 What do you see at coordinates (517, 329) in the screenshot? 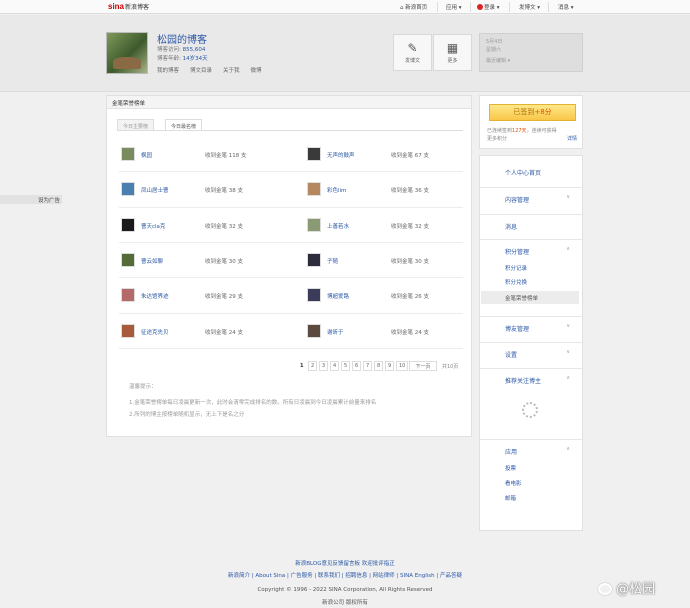
I see `sidebar-item-label: 博友管理` at bounding box center [517, 329].